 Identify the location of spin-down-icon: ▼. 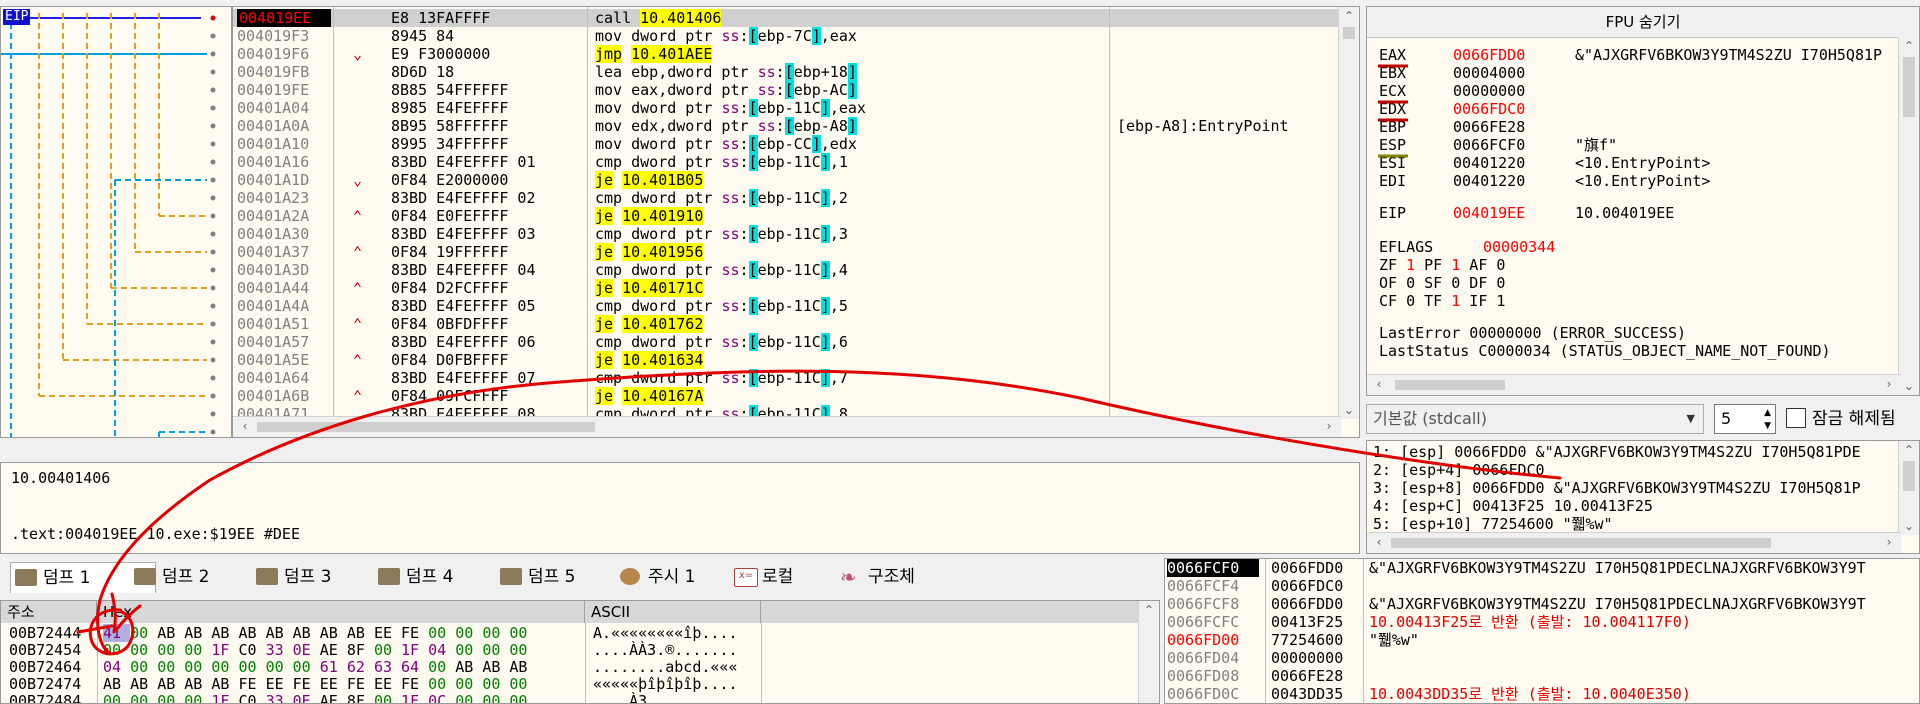
(1767, 426).